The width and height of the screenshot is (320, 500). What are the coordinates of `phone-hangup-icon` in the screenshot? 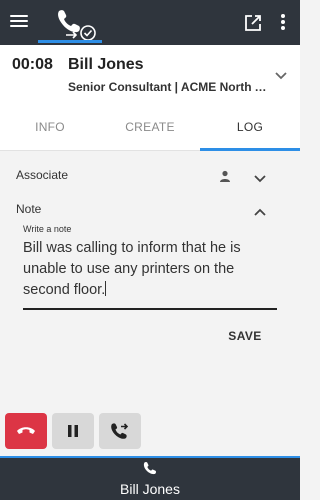 It's located at (26, 430).